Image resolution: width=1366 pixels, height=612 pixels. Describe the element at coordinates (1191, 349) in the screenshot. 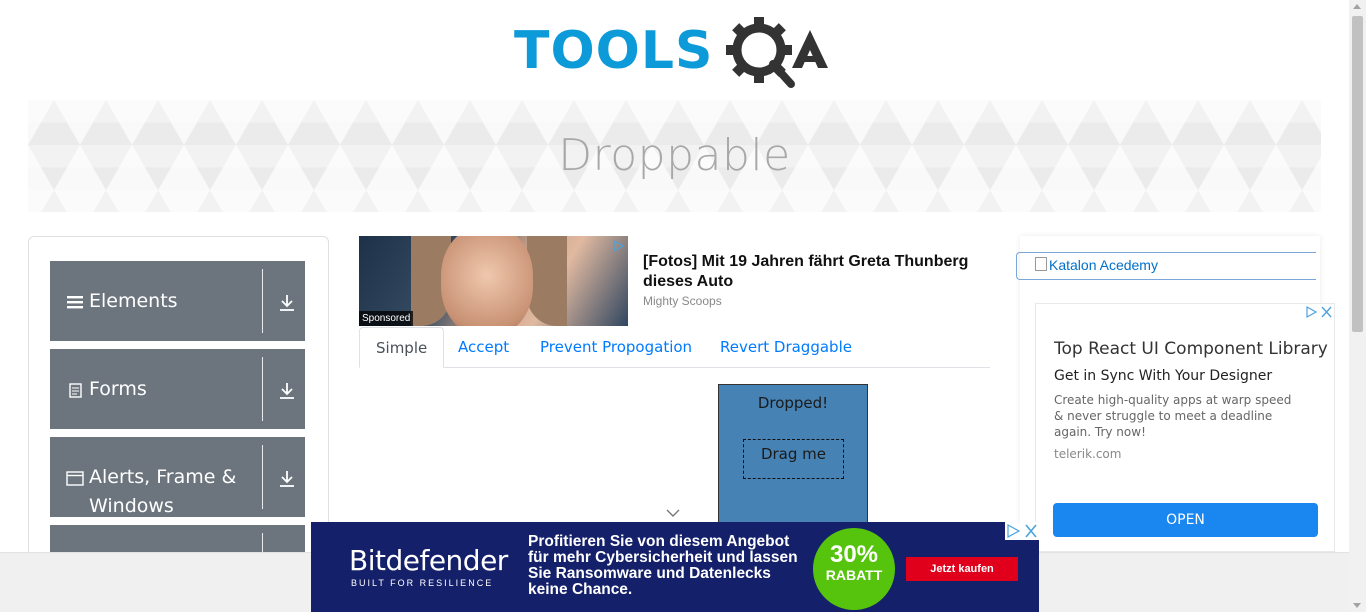

I see `ad-title: Top React UI Component Library` at that location.